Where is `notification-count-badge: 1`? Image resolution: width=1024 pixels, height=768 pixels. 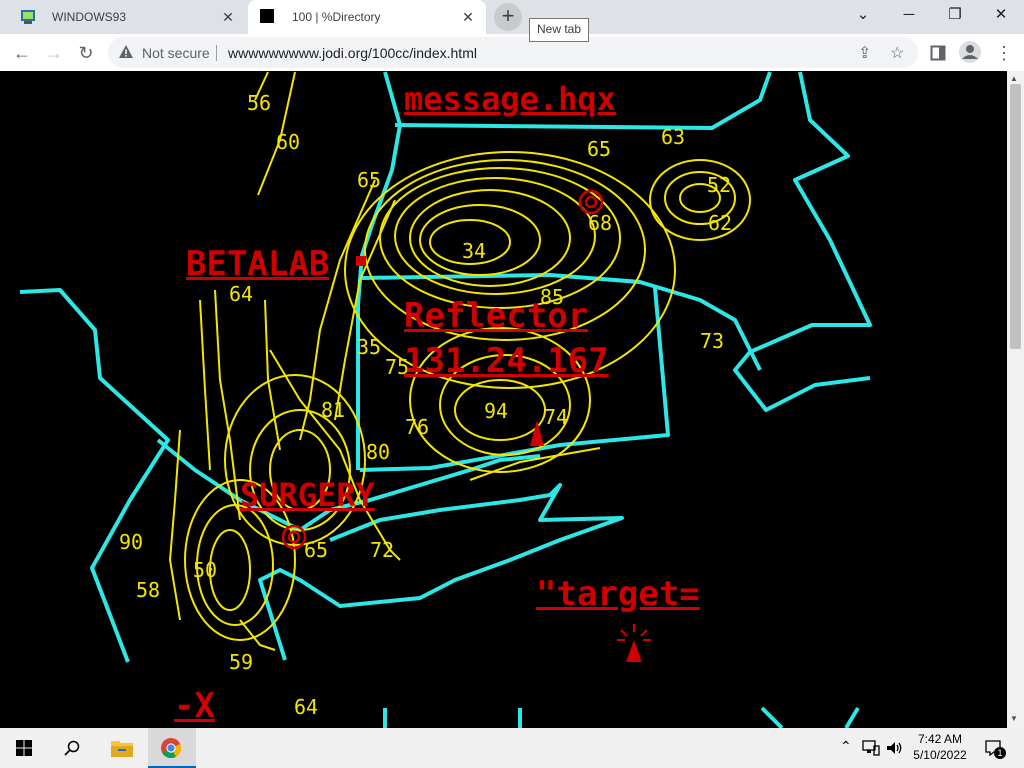 notification-count-badge: 1 is located at coordinates (1000, 753).